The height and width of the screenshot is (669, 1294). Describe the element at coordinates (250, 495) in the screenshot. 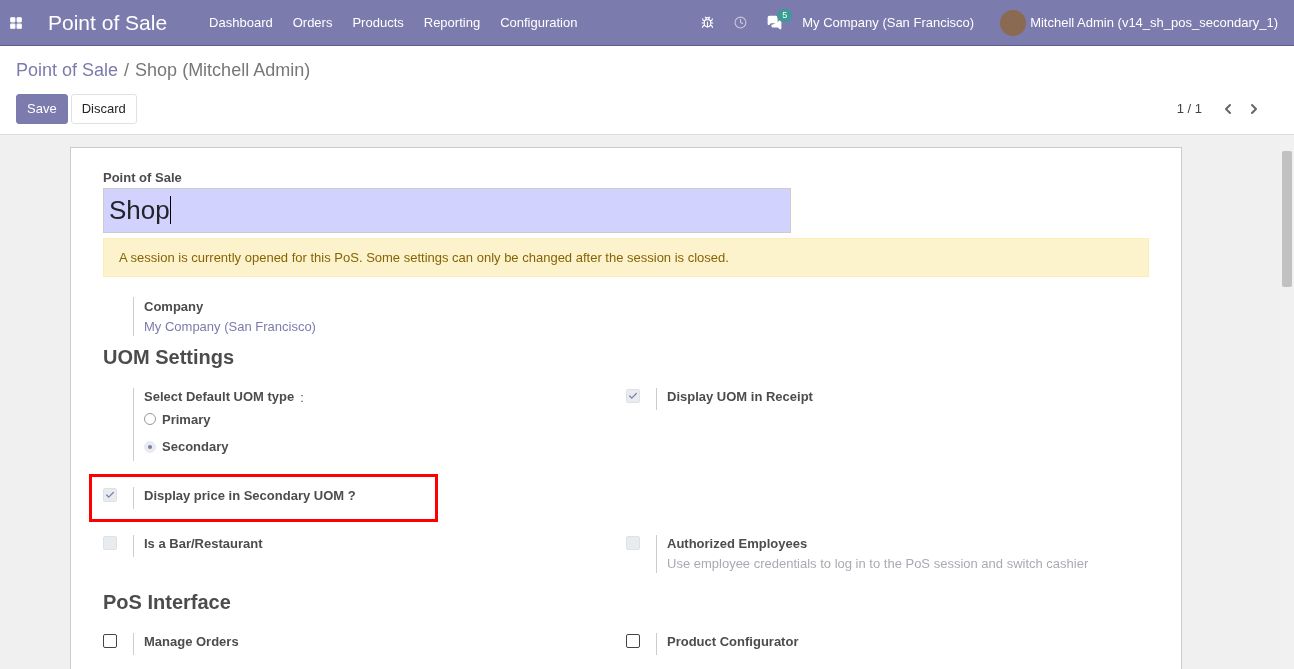

I see `setting-label: Display price in Secondary UOM ?` at that location.